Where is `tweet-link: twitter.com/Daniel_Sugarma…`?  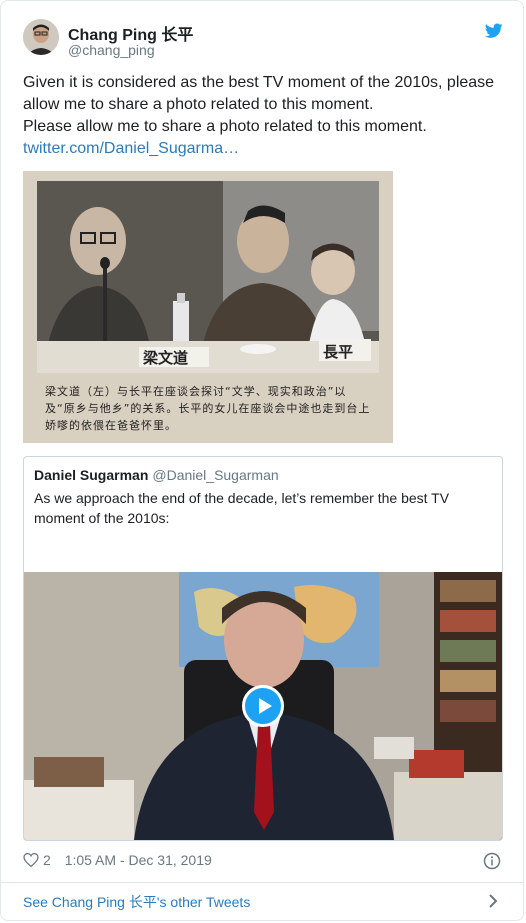 tweet-link: twitter.com/Daniel_Sugarma… is located at coordinates (131, 148).